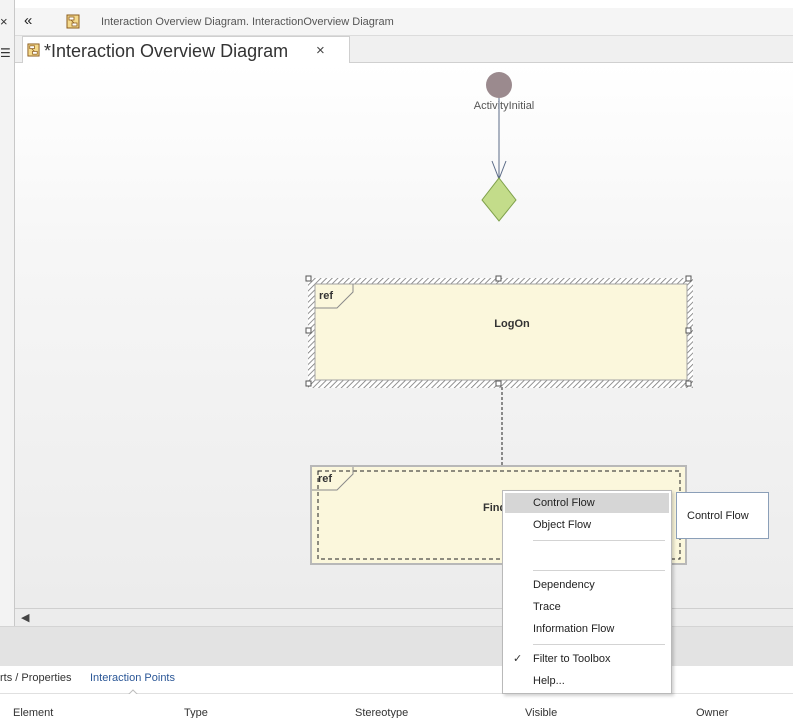 The width and height of the screenshot is (793, 718). Describe the element at coordinates (587, 607) in the screenshot. I see `menu-item-trace: Trace` at that location.